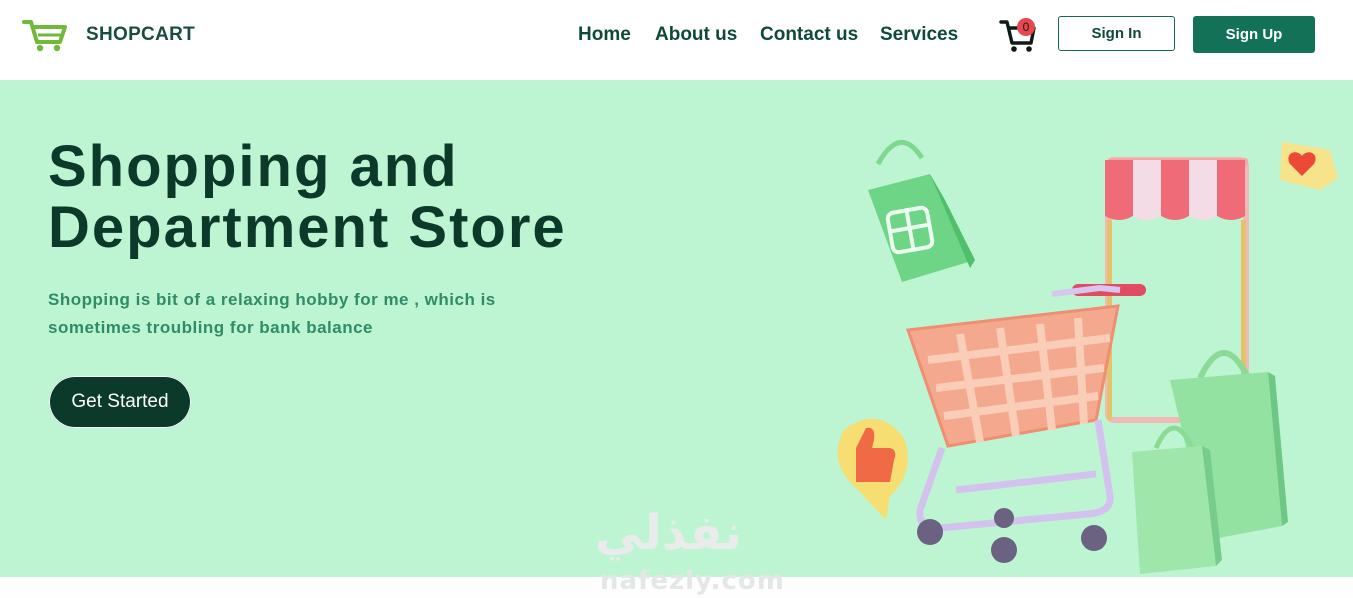 The image size is (1353, 598). What do you see at coordinates (809, 35) in the screenshot?
I see `nav-contact-us: Contact us` at bounding box center [809, 35].